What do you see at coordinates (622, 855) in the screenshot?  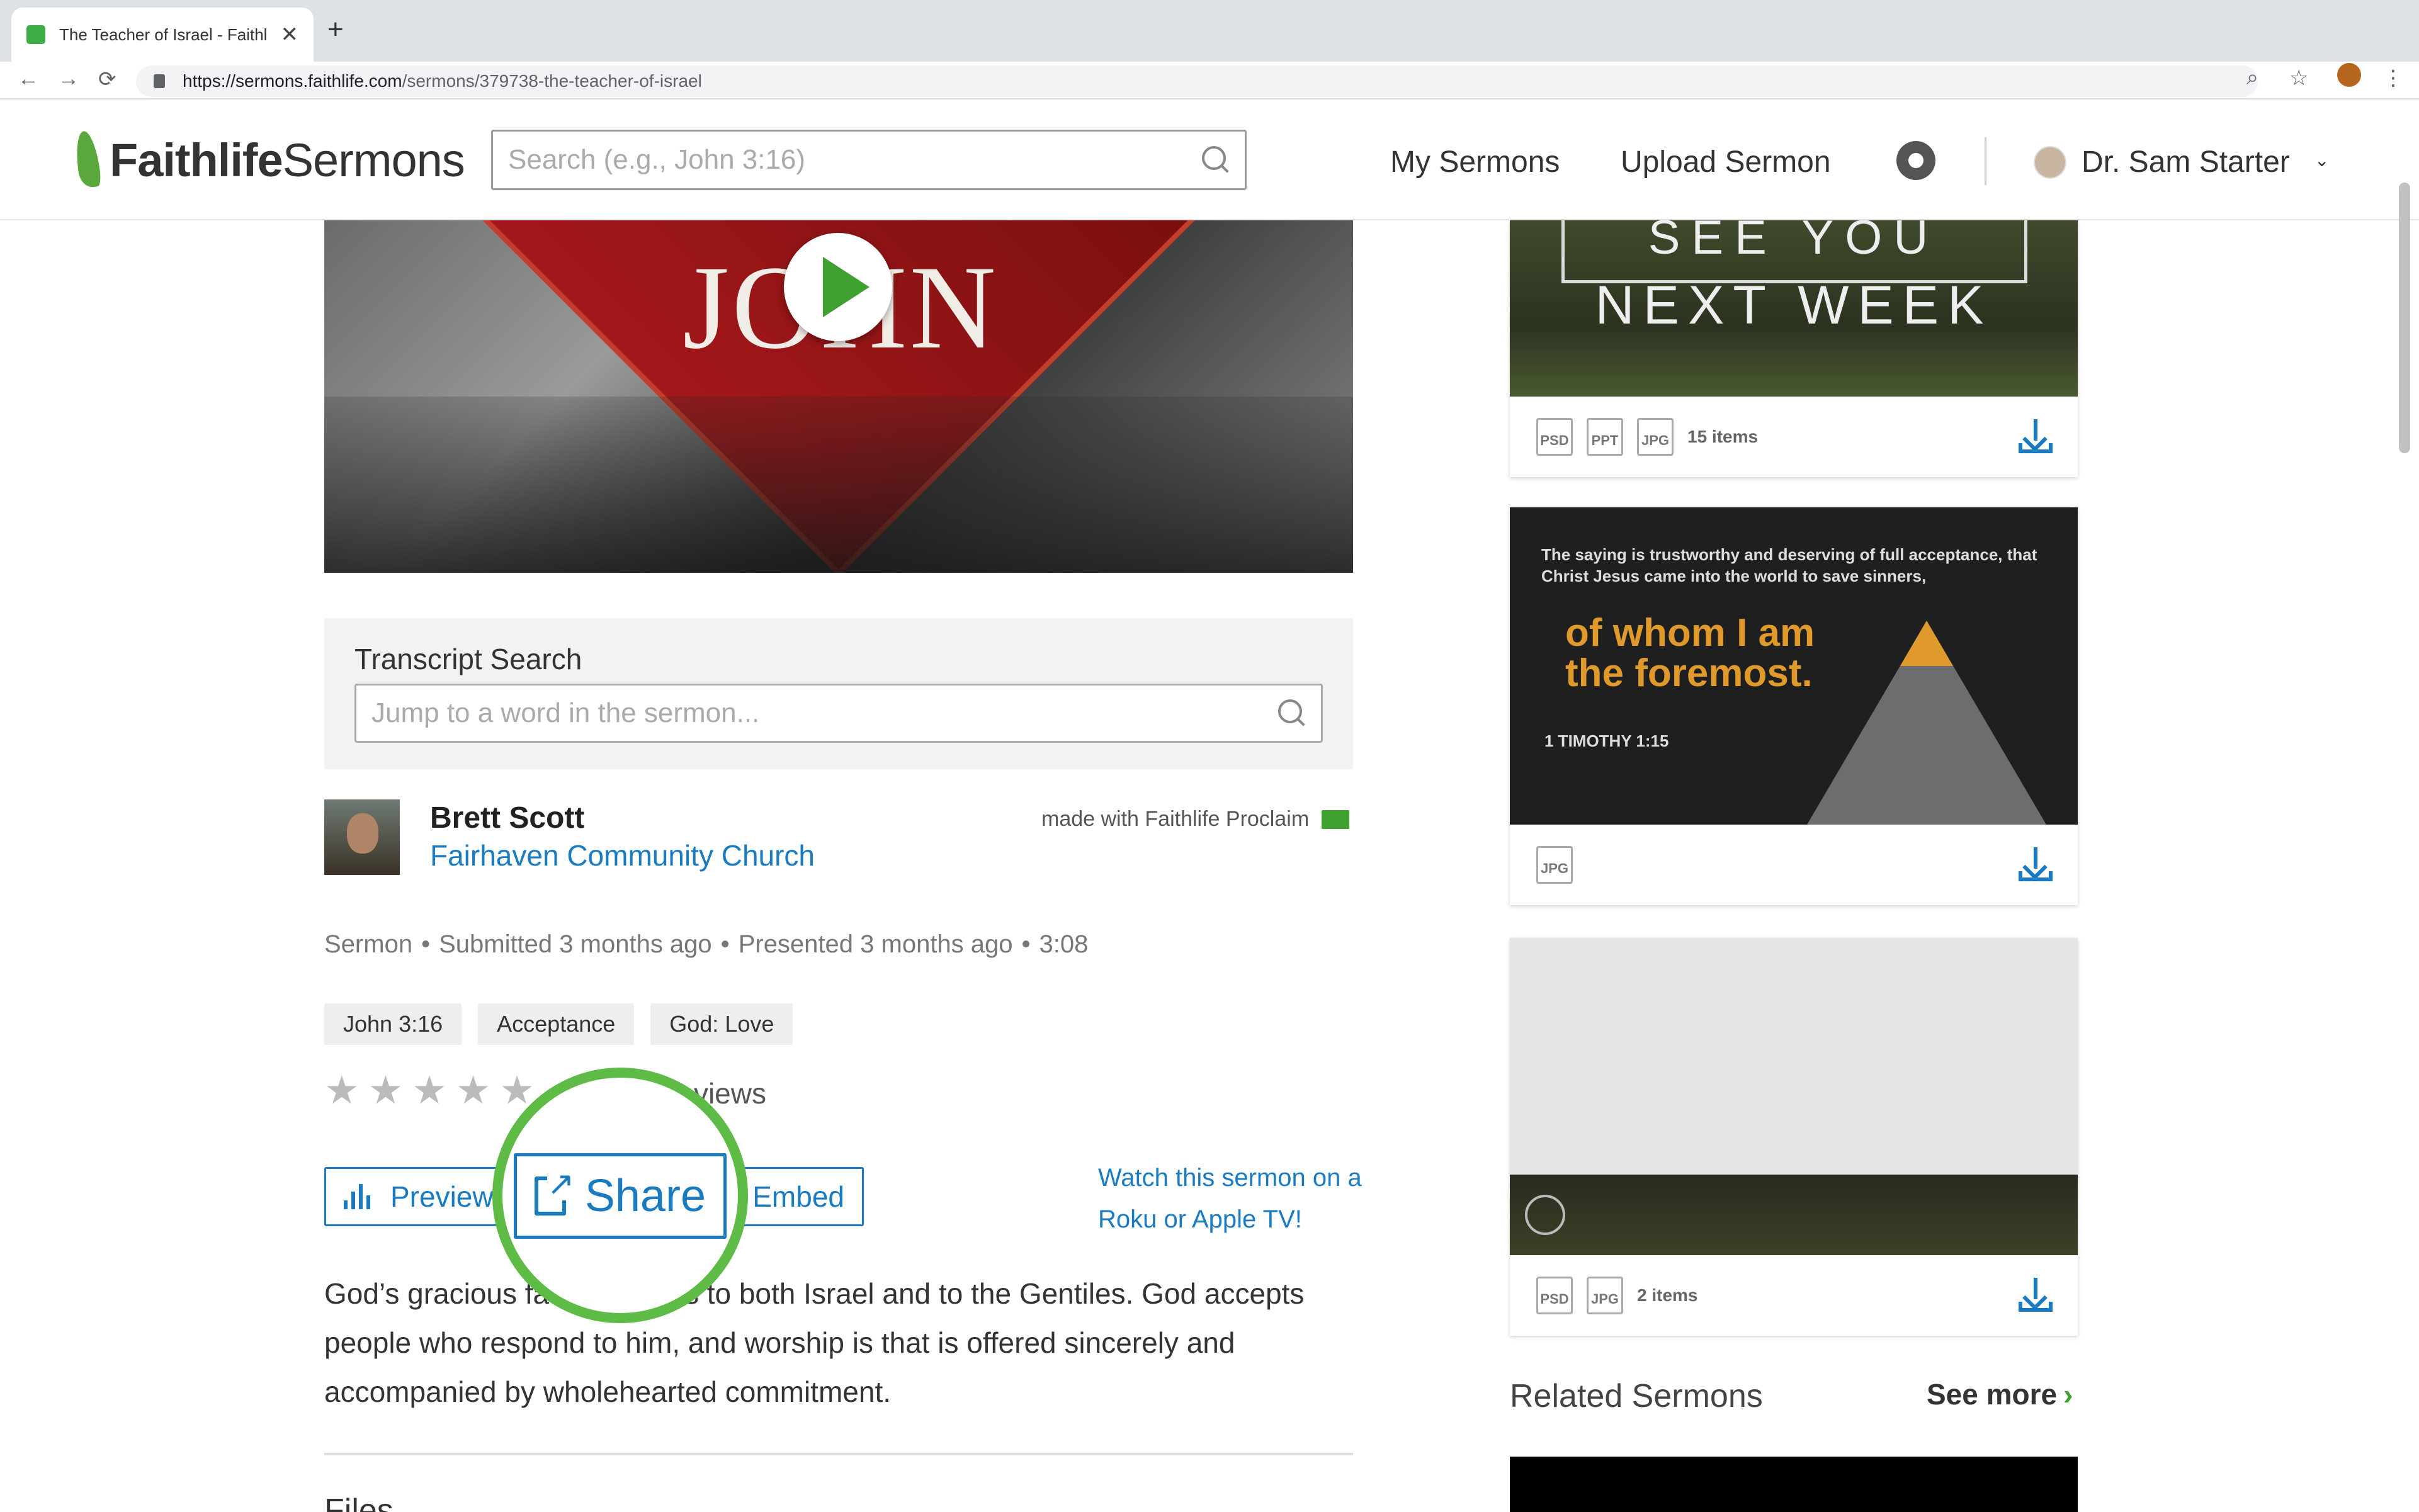 I see `church-link: Fairhaven Community Church` at bounding box center [622, 855].